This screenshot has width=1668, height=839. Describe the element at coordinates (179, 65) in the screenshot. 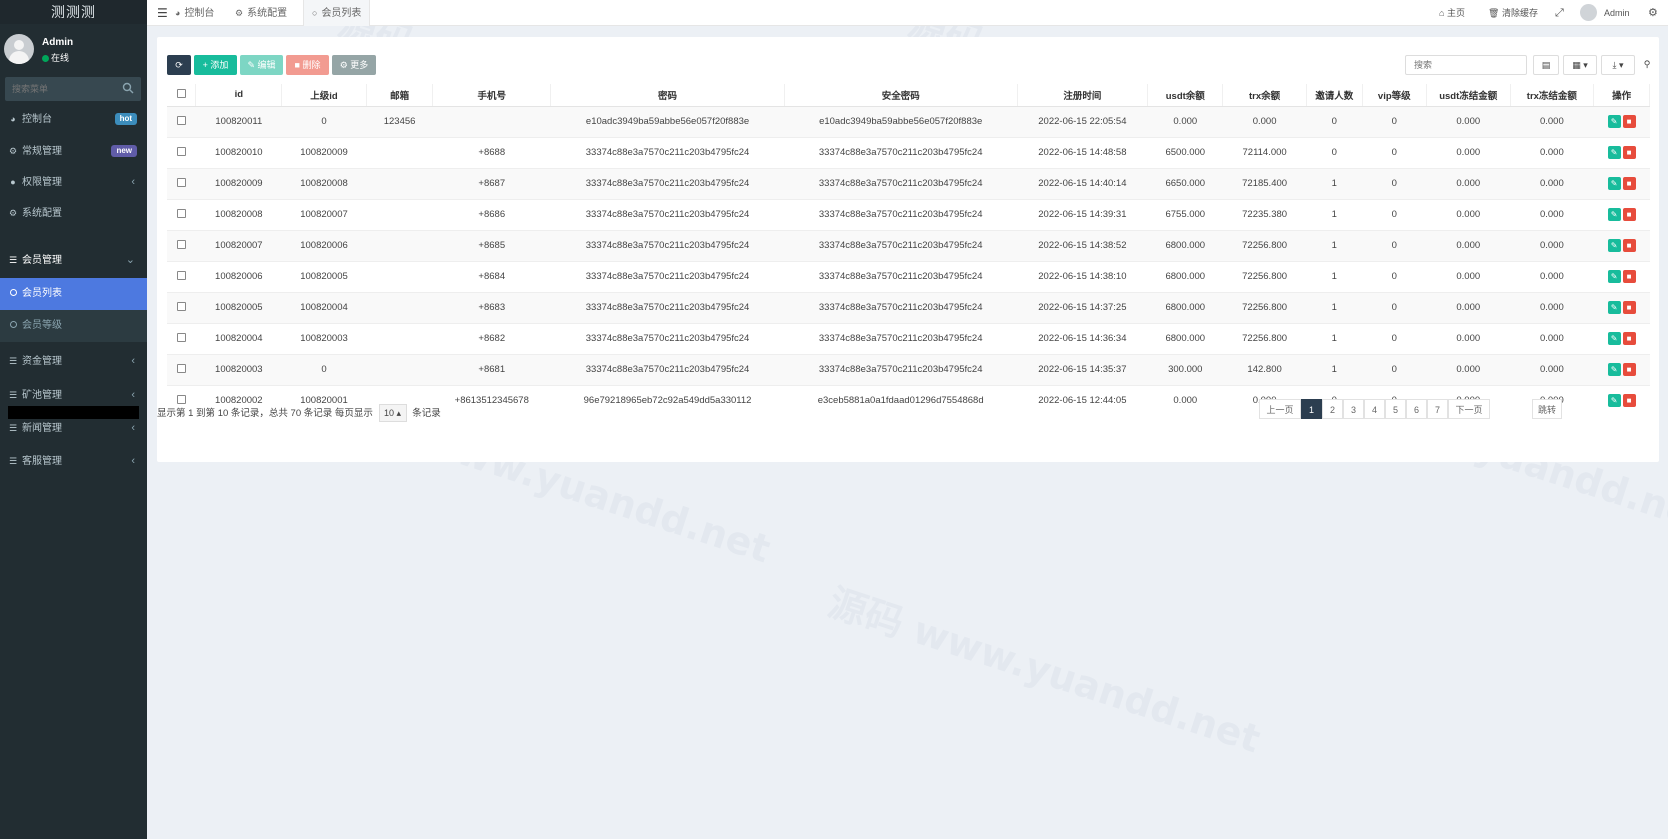

I see `refresh-button: ⟳` at that location.